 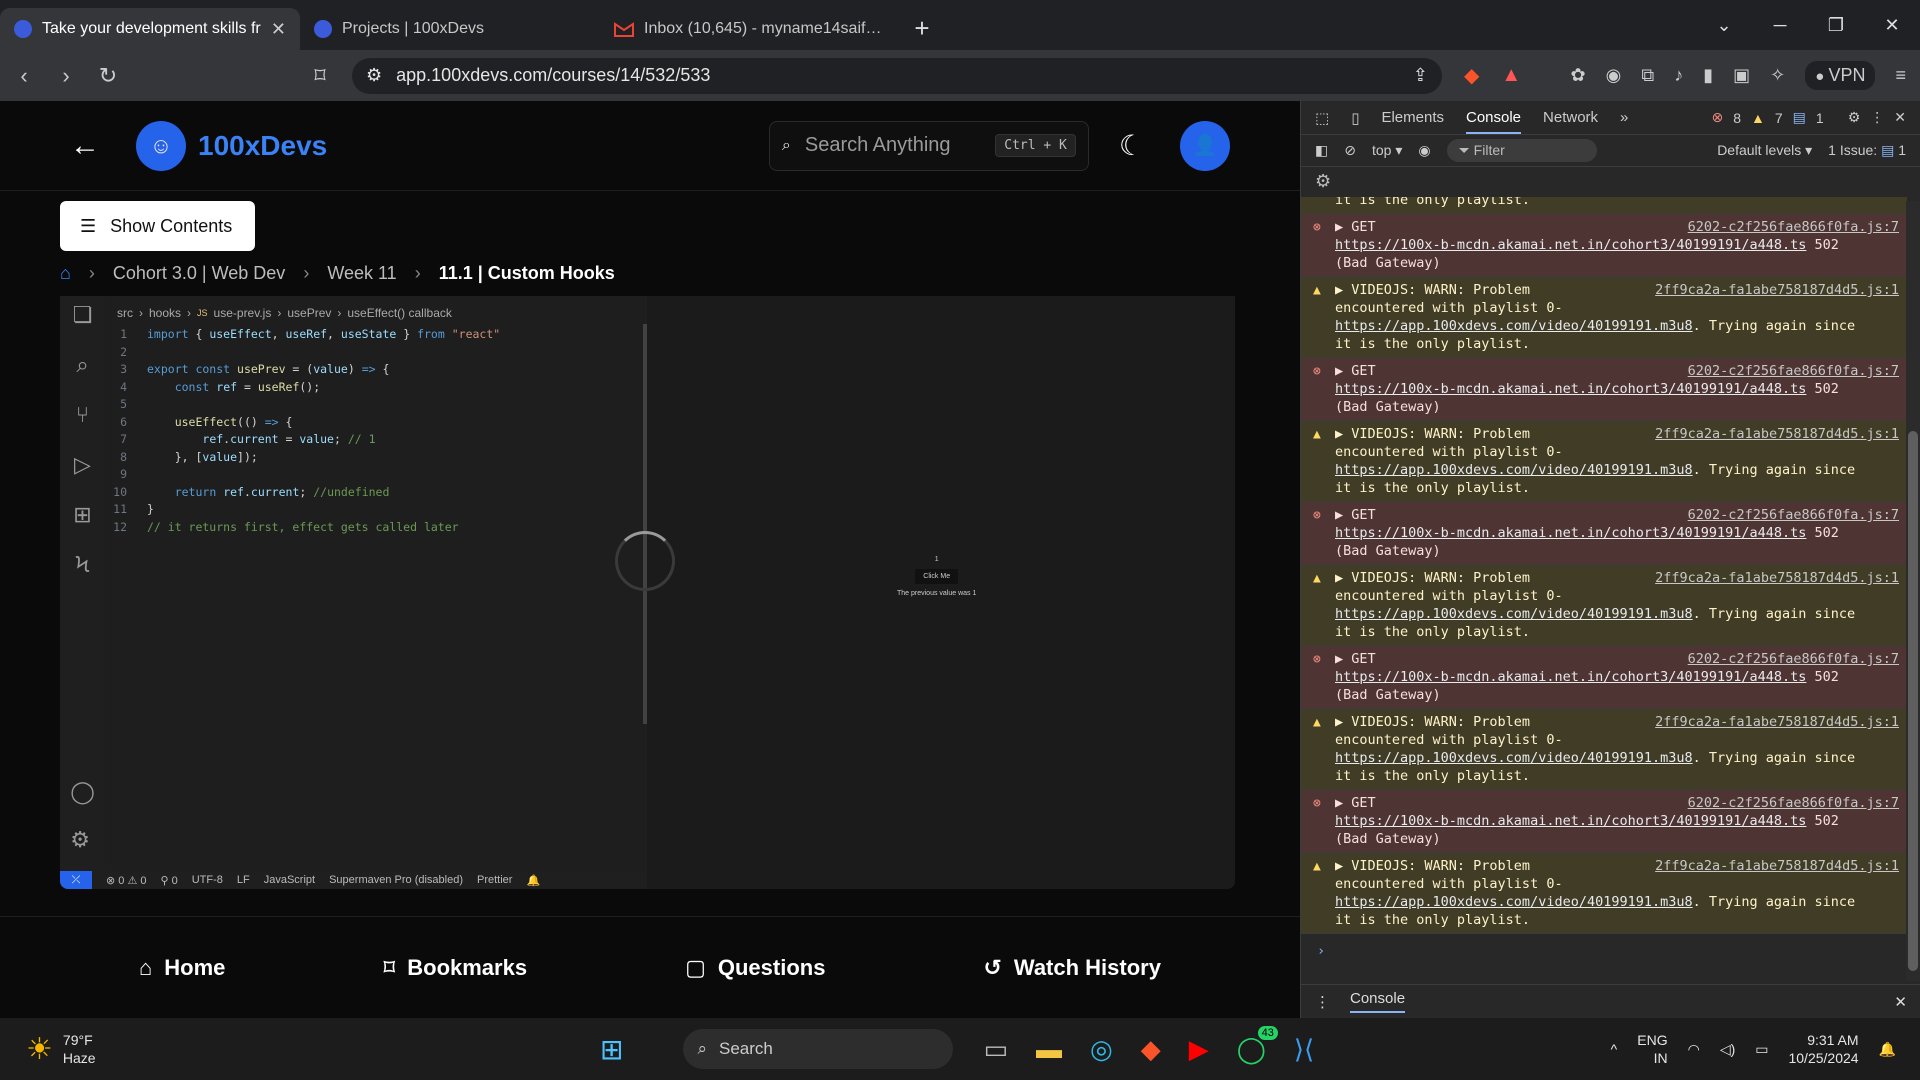 I want to click on clear-console-icon: ⊘, so click(x=1350, y=150).